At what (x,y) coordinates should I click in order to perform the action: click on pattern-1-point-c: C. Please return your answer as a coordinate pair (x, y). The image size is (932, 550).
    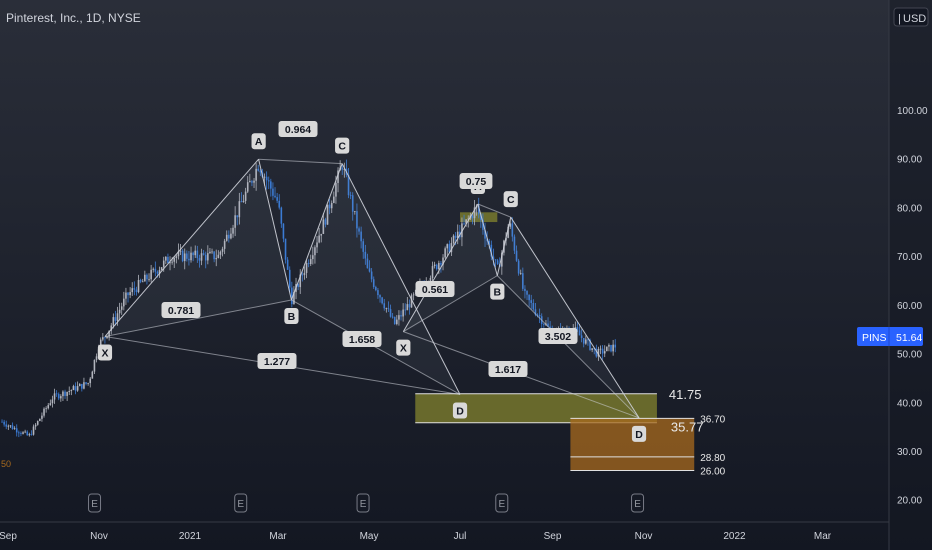
    Looking at the image, I should click on (511, 200).